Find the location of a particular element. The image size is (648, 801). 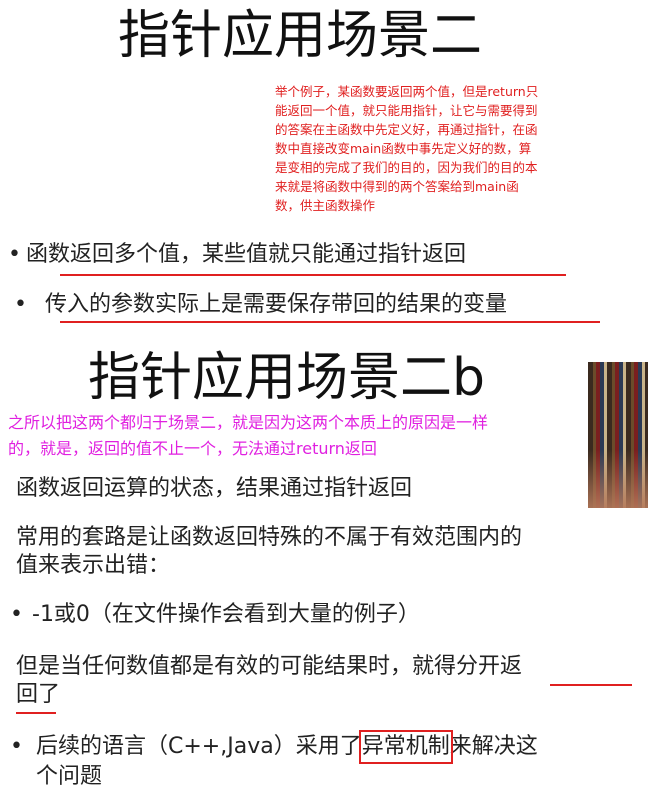

slide2-line3b: 回了 is located at coordinates (38, 694).